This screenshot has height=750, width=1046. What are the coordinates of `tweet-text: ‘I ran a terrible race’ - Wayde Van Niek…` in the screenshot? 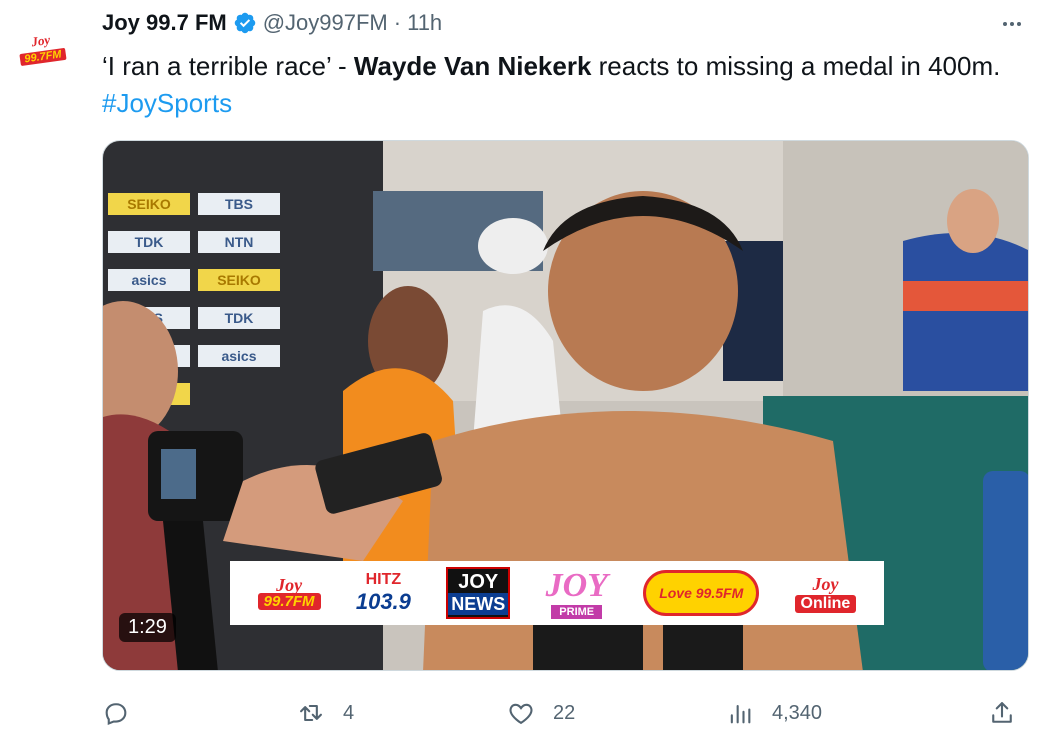 It's located at (552, 85).